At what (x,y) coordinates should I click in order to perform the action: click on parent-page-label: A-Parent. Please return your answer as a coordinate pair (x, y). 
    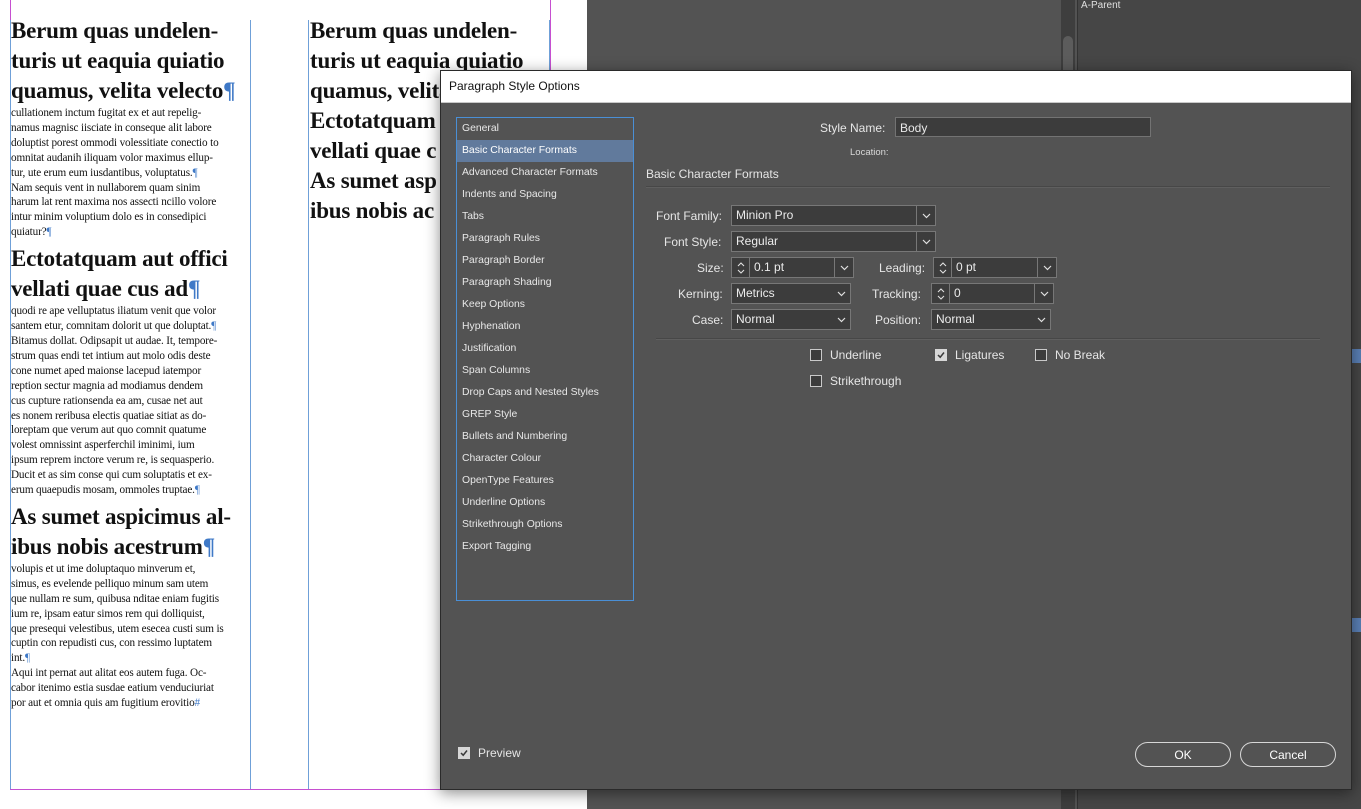
    Looking at the image, I should click on (1100, 5).